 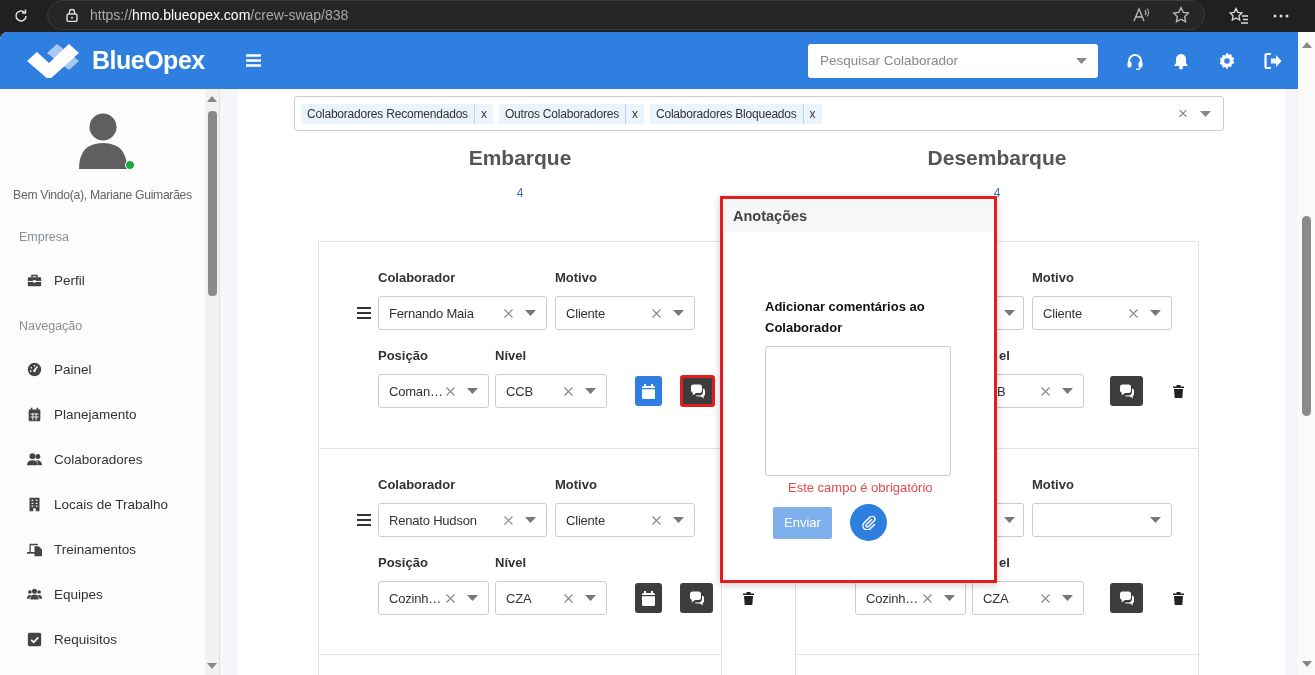 What do you see at coordinates (1135, 60) in the screenshot?
I see `headset-icon` at bounding box center [1135, 60].